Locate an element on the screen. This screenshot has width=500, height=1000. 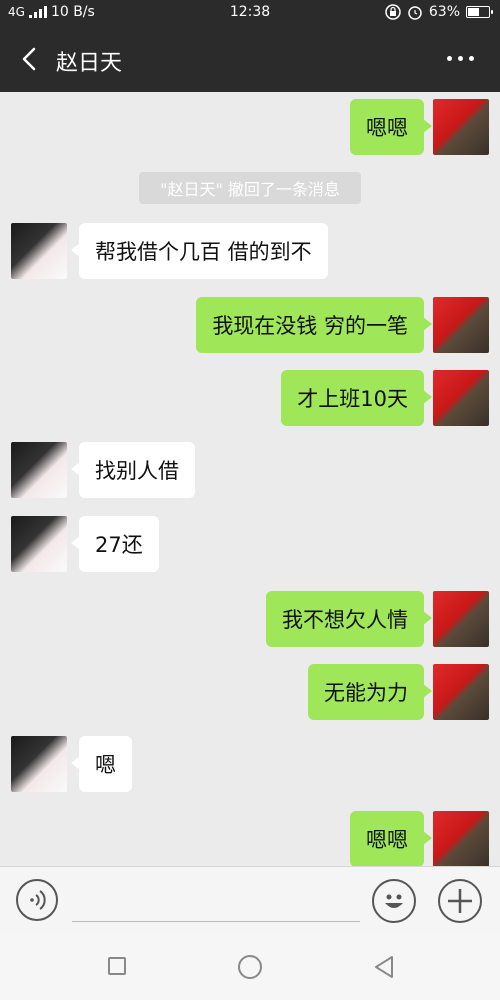
plus-sign-icon is located at coordinates (460, 901).